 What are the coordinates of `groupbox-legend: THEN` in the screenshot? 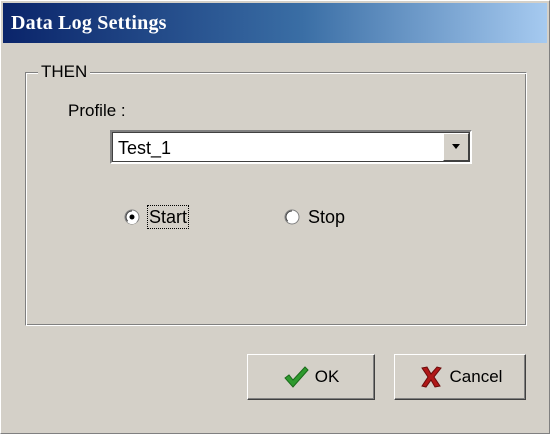 It's located at (64, 72).